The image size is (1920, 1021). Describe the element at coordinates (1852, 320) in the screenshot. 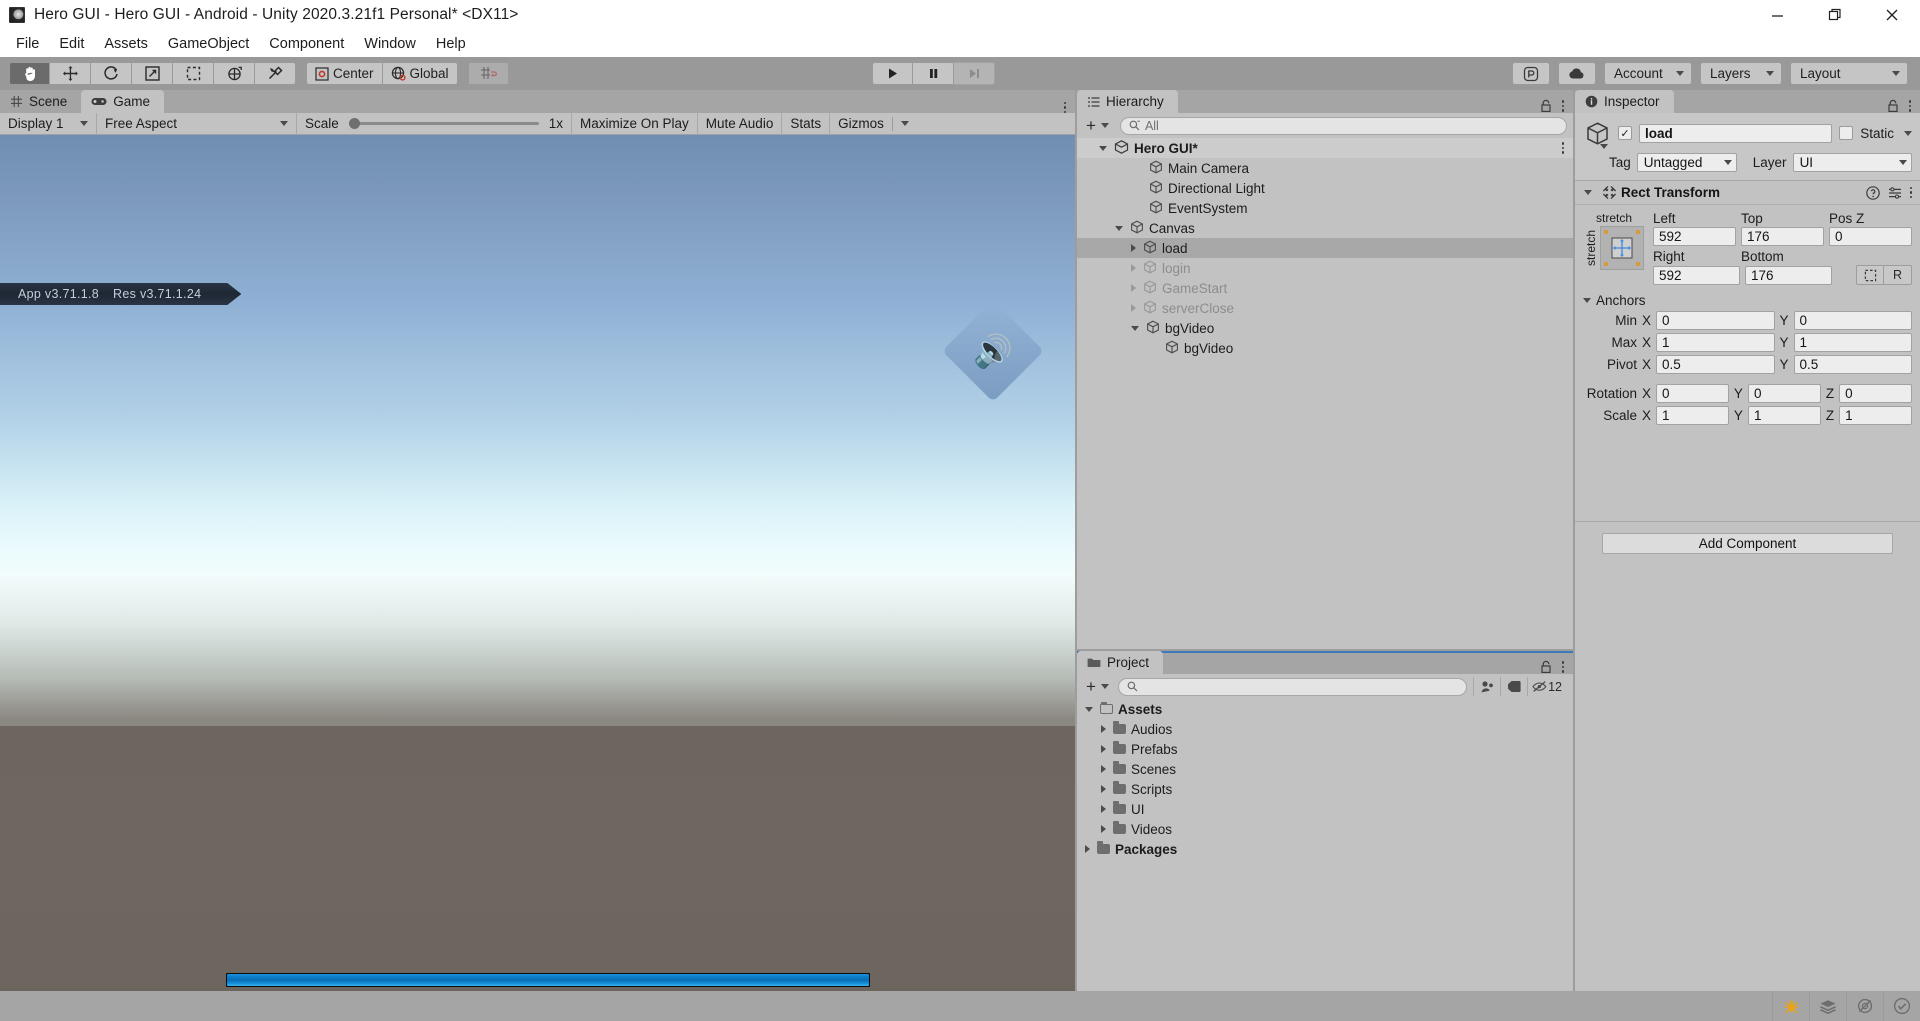

I see `anchor-min-y-field: 0` at that location.